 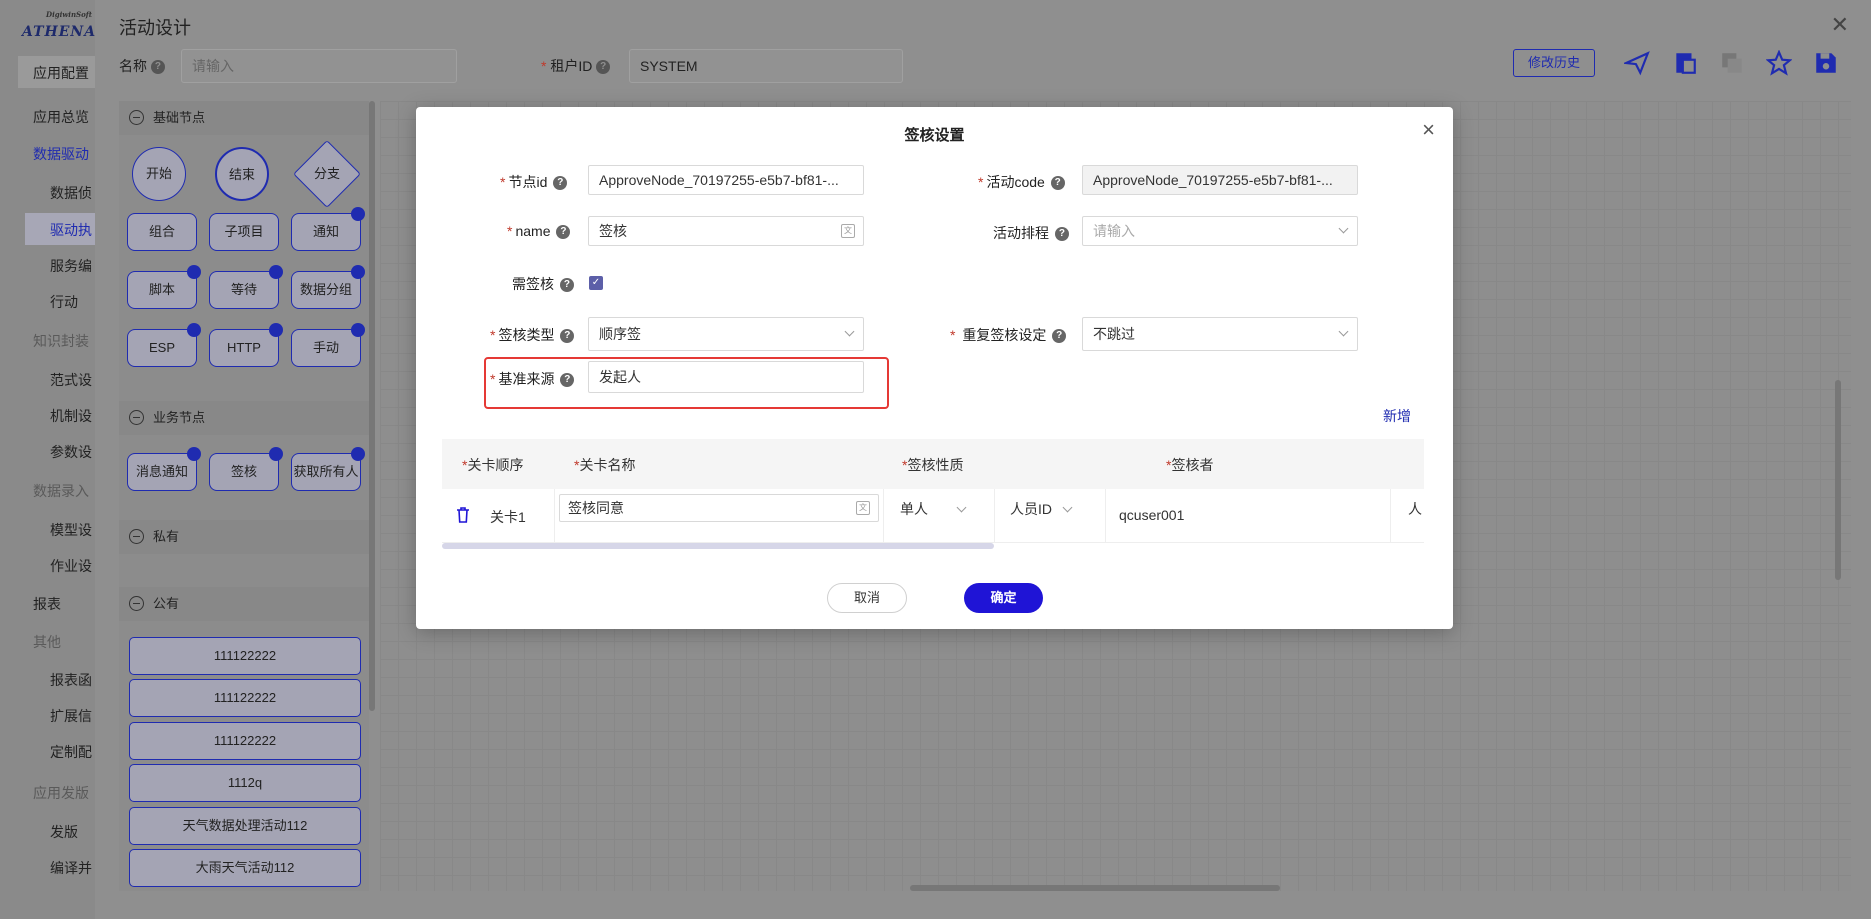 What do you see at coordinates (164, 287) in the screenshot?
I see `node-script: 脚本` at bounding box center [164, 287].